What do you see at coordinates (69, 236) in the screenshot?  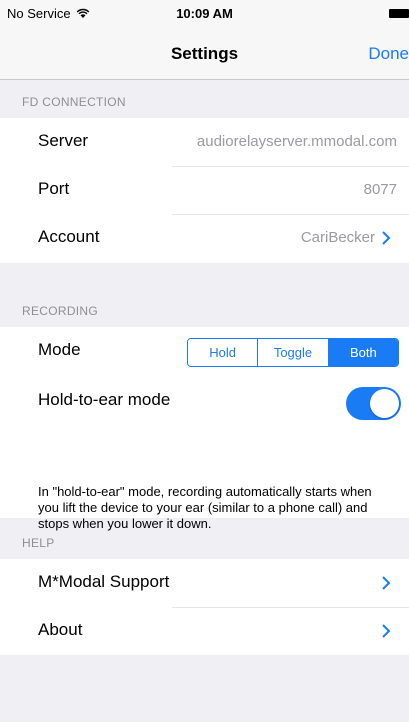 I see `account-label: Account` at bounding box center [69, 236].